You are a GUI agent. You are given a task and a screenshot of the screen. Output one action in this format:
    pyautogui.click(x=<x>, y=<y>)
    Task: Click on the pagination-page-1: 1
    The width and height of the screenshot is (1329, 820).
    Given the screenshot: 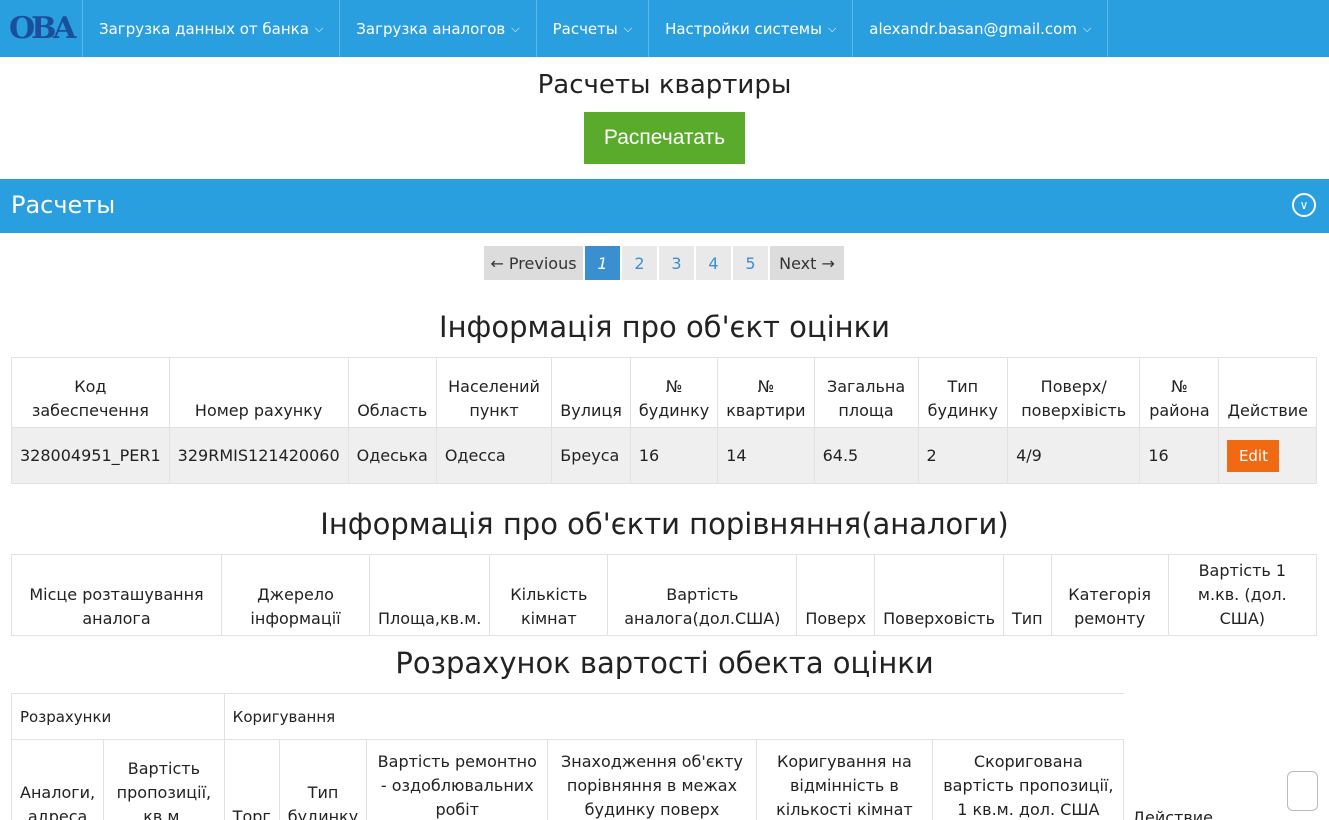 What is the action you would take?
    pyautogui.click(x=603, y=263)
    